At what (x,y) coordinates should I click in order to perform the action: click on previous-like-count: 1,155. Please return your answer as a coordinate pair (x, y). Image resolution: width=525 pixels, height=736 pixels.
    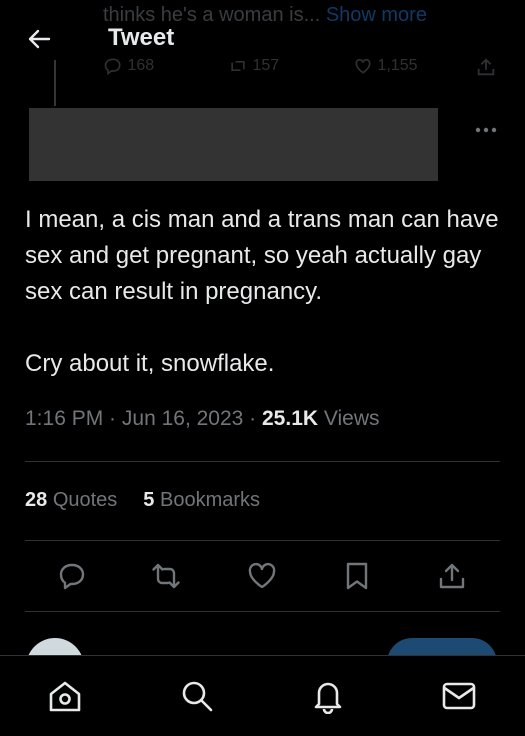
    Looking at the image, I should click on (385, 66).